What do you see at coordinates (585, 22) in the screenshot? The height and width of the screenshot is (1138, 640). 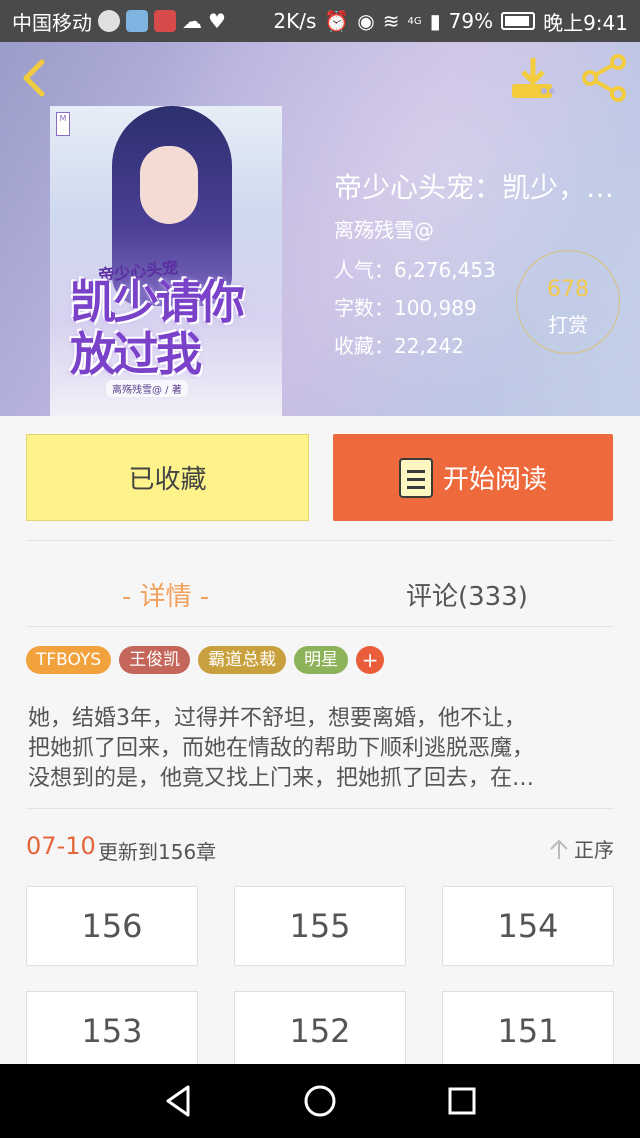 I see `clock: 晚上9:41` at bounding box center [585, 22].